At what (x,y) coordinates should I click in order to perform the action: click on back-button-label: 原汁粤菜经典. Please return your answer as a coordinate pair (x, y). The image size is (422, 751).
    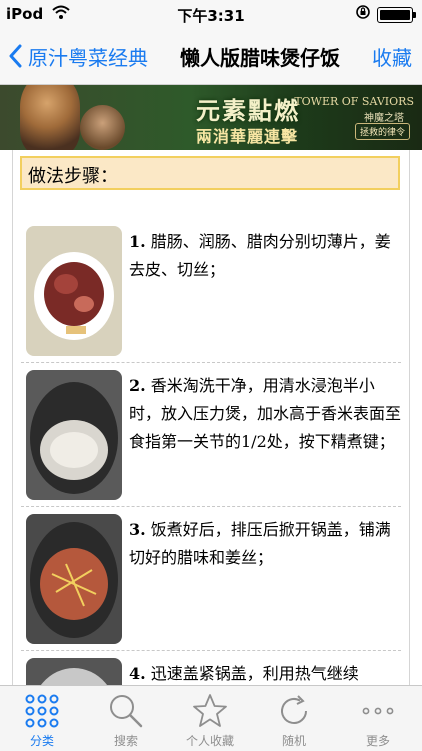
    Looking at the image, I should click on (88, 57).